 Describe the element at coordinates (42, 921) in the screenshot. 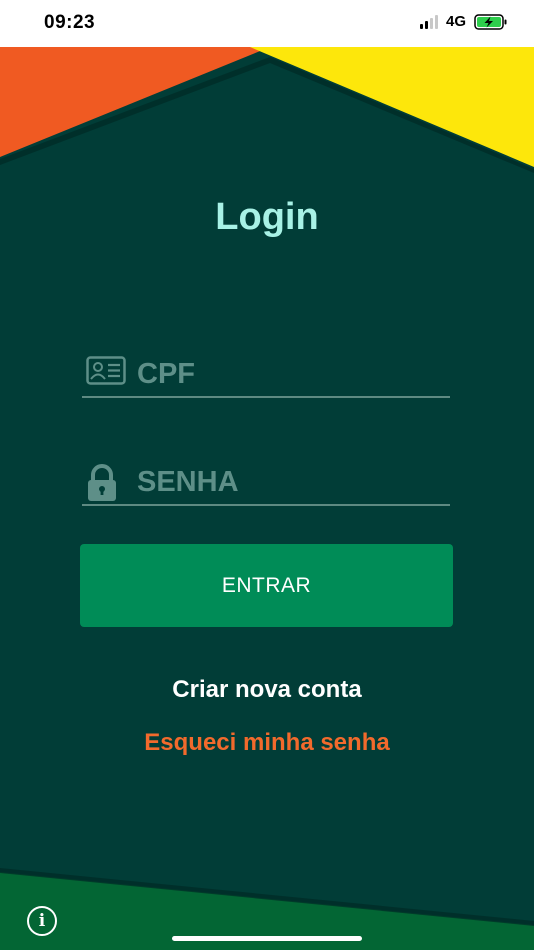

I see `info-icon: i` at that location.